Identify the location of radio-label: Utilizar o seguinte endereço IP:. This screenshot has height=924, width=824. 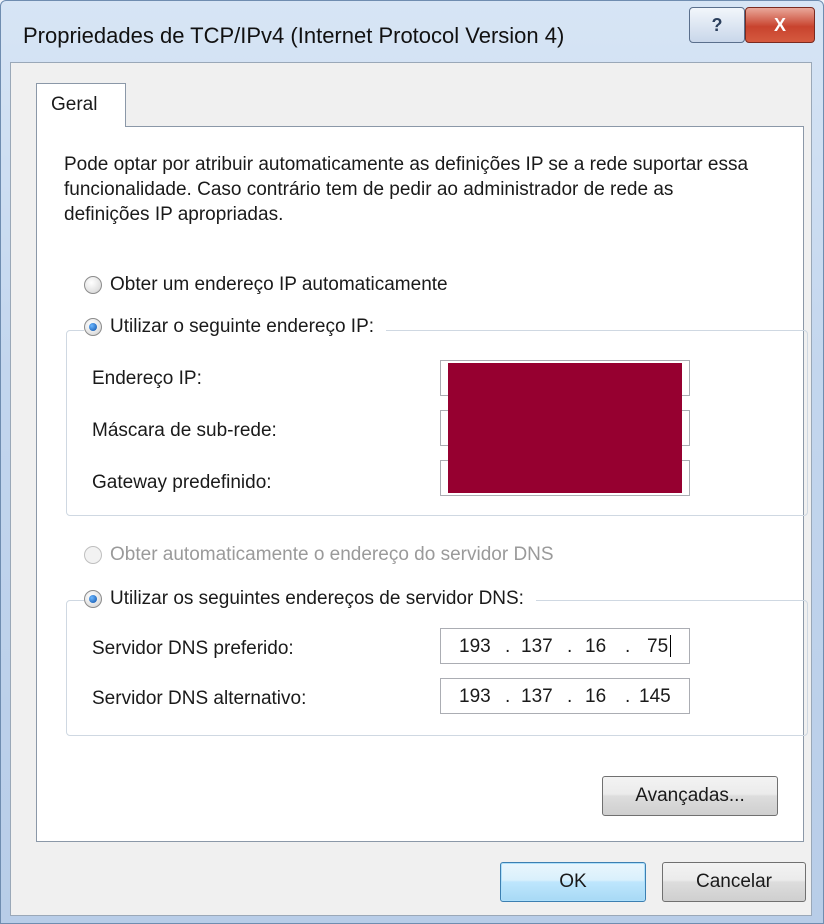
(242, 326).